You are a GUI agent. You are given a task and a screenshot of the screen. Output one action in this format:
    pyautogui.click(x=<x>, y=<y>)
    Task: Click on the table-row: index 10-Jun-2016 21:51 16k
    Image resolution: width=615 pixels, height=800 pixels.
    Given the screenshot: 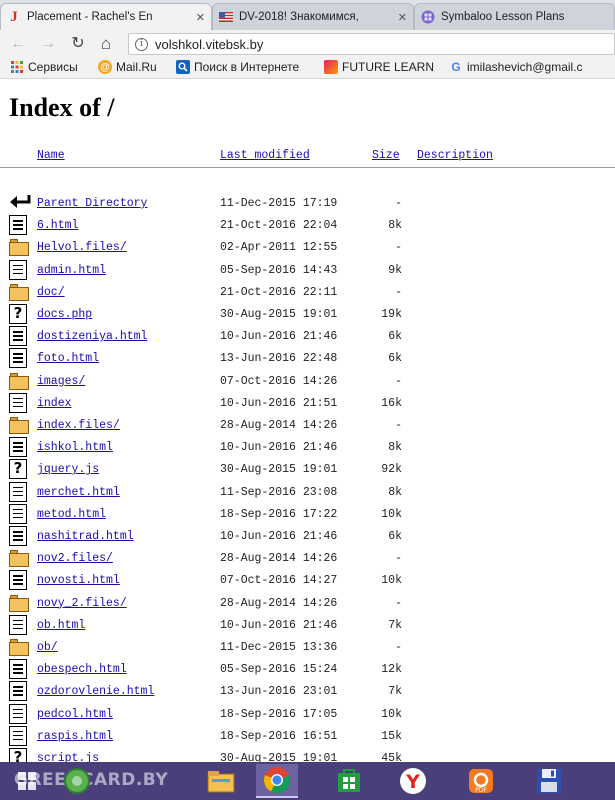 What is the action you would take?
    pyautogui.click(x=307, y=403)
    